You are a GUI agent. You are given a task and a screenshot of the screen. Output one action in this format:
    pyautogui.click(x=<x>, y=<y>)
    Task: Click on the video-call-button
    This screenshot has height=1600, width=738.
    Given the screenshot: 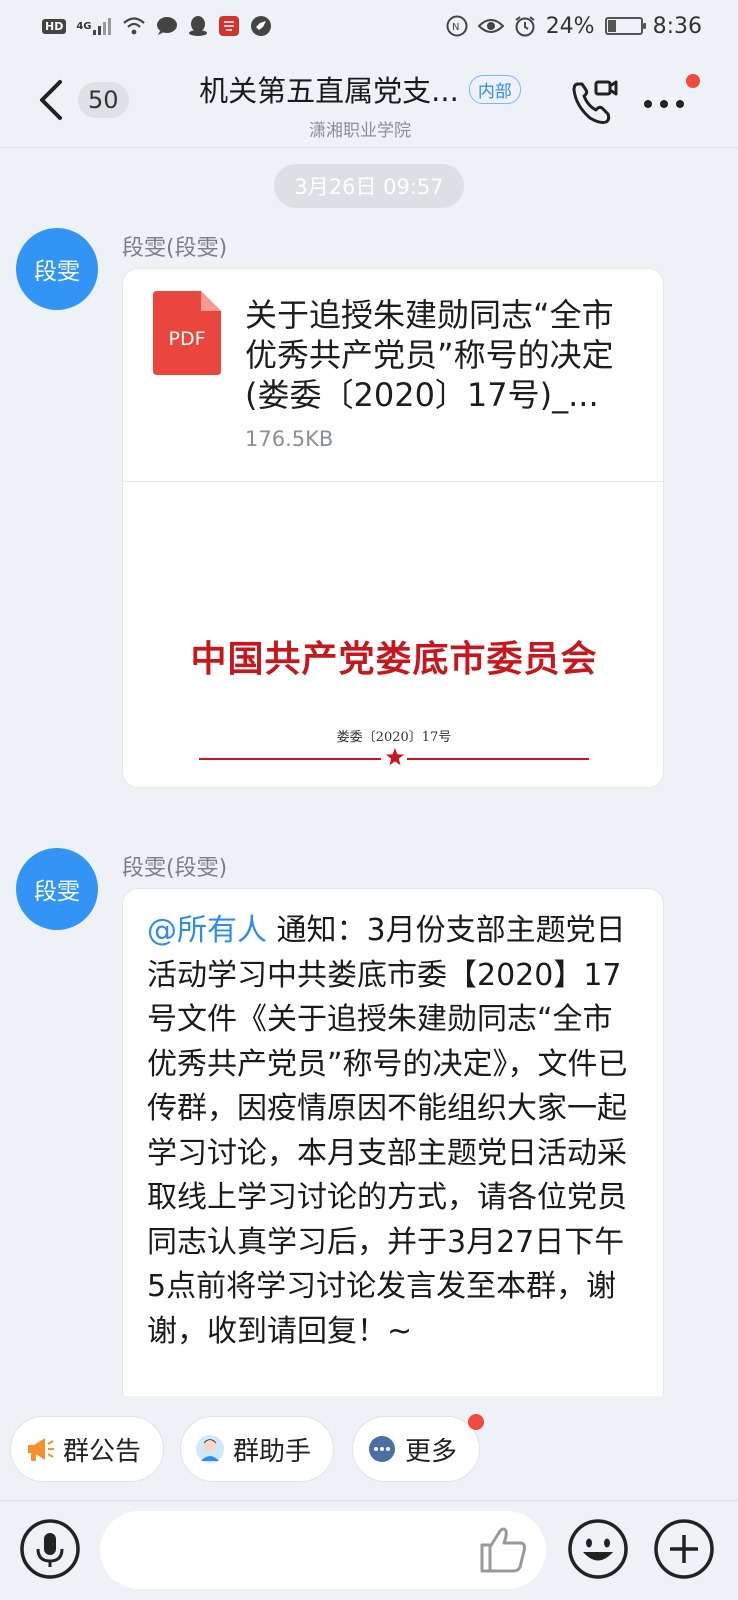 What is the action you would take?
    pyautogui.click(x=594, y=102)
    